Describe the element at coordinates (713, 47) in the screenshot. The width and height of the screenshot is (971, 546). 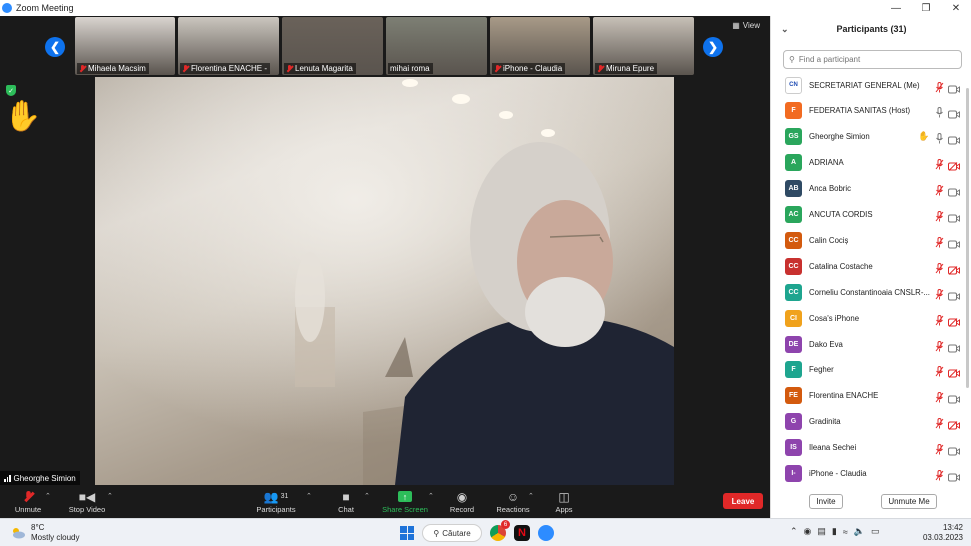
I see `next-page-button: ❯` at that location.